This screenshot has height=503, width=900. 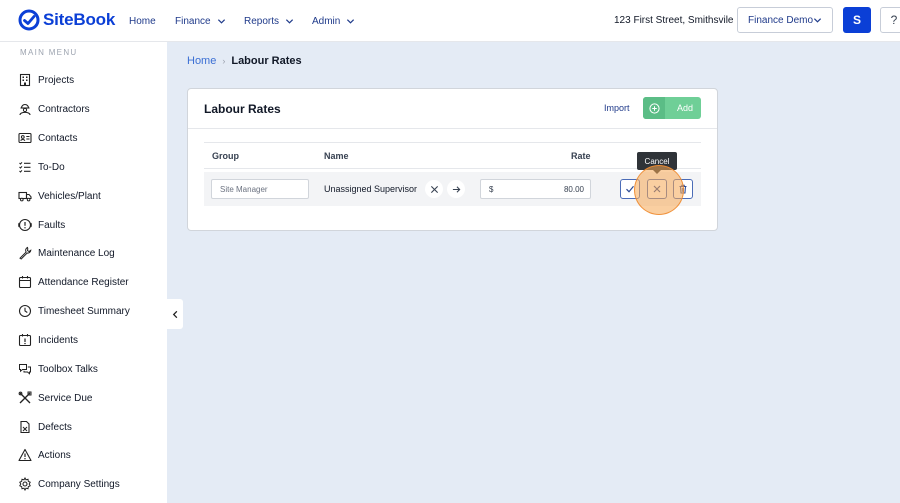 What do you see at coordinates (56, 80) in the screenshot?
I see `sidebar-item-label: Projects` at bounding box center [56, 80].